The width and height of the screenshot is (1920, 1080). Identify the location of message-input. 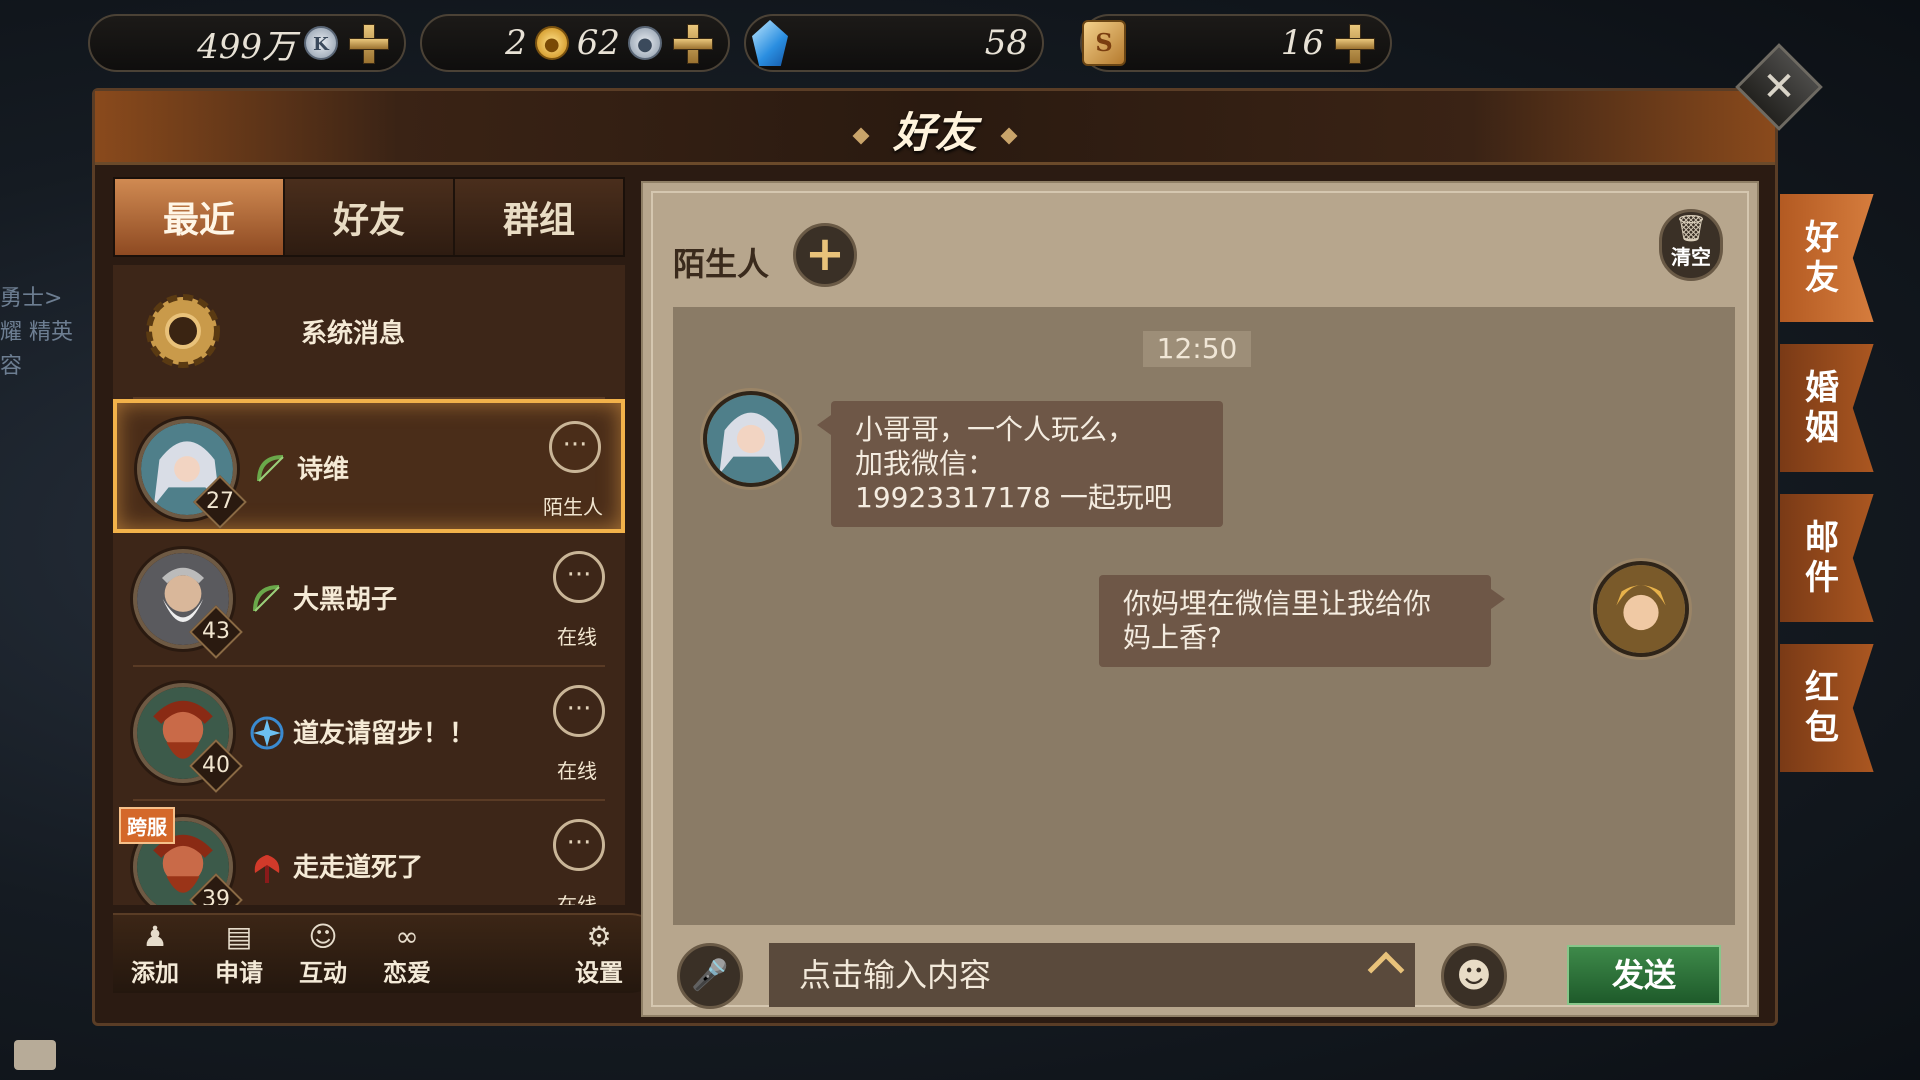
(1092, 975).